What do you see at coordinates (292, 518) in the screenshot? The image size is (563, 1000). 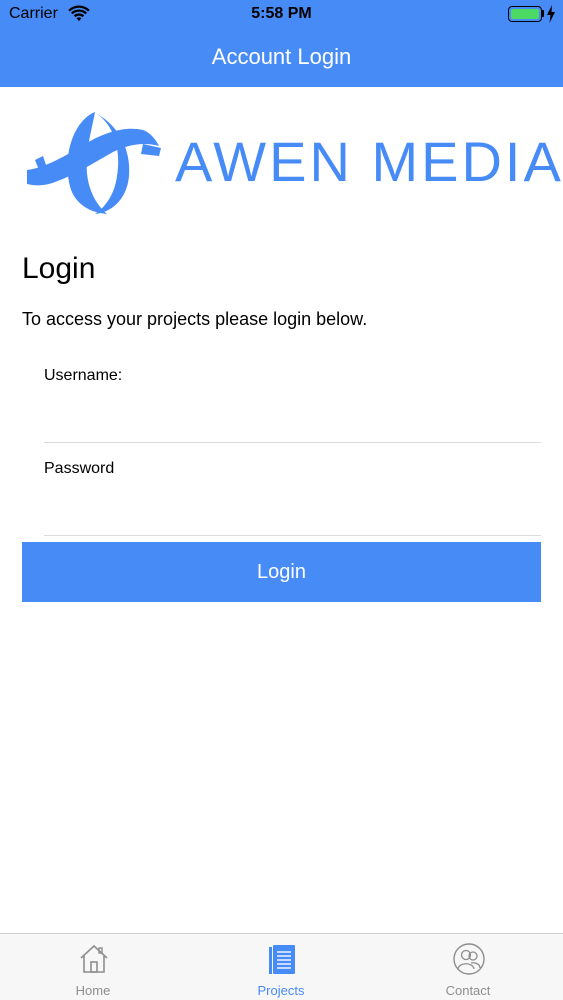 I see `password-input` at bounding box center [292, 518].